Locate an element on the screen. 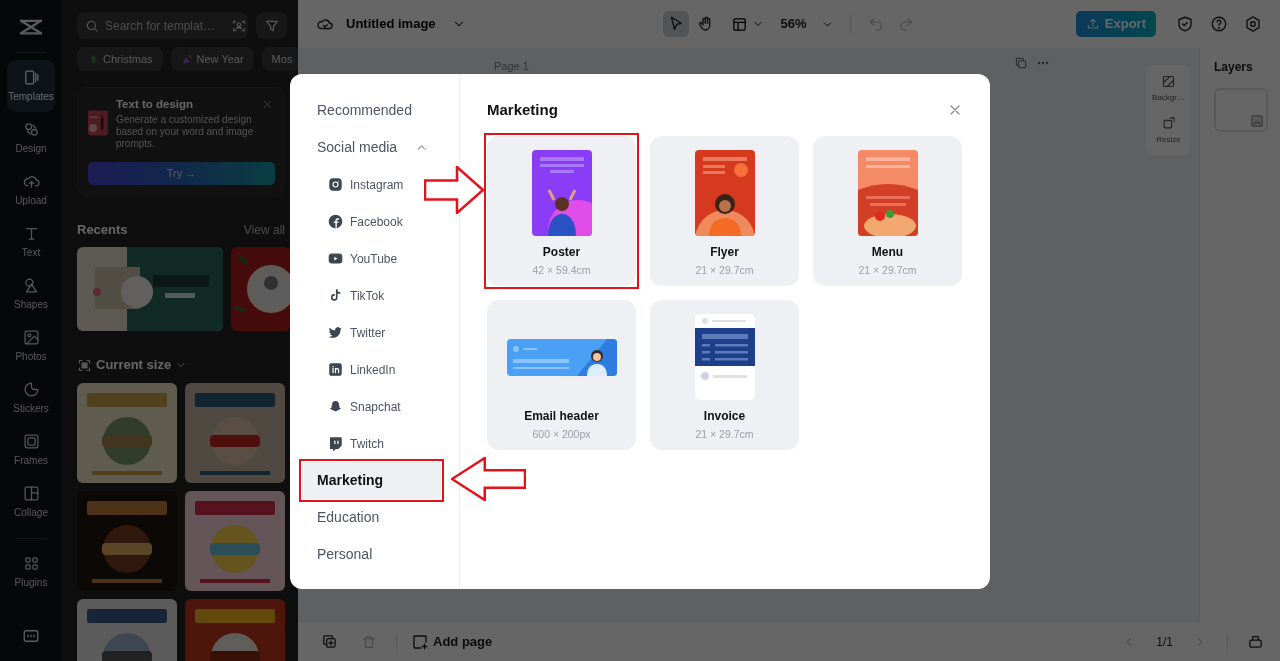 The height and width of the screenshot is (661, 1280). keyboard-icon is located at coordinates (31, 636).